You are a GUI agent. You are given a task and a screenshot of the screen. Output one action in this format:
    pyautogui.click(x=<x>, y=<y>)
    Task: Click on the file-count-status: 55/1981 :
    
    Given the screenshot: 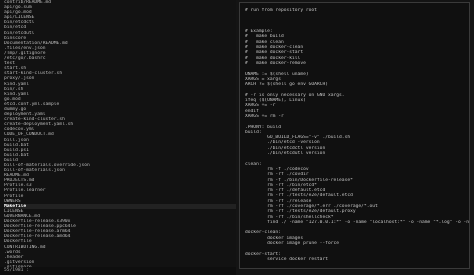 What is the action you would take?
    pyautogui.click(x=118, y=271)
    